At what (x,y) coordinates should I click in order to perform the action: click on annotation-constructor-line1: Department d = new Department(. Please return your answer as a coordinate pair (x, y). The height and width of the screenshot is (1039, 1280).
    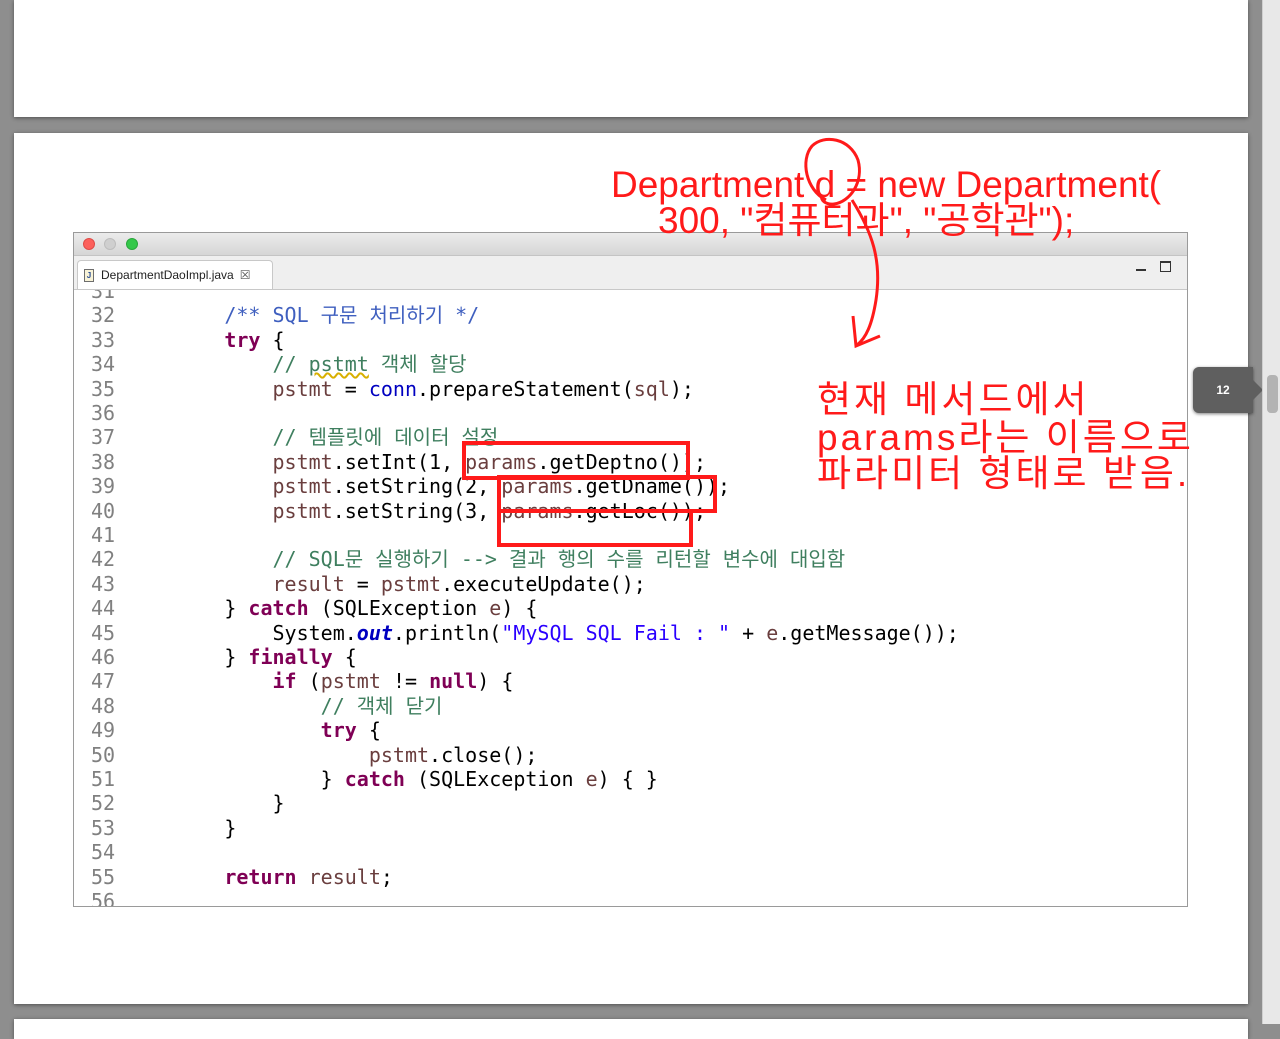
    Looking at the image, I should click on (886, 184).